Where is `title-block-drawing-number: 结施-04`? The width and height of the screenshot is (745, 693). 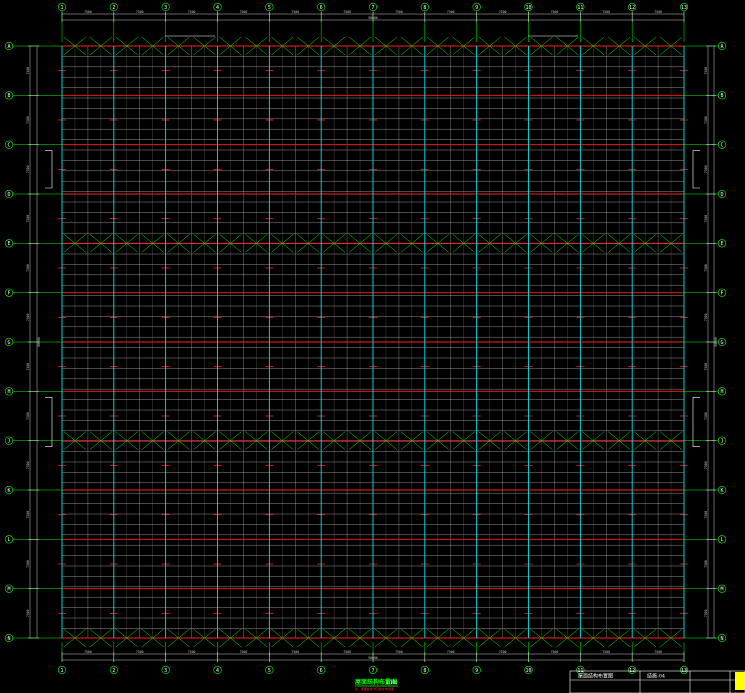 title-block-drawing-number: 结施-04 is located at coordinates (656, 676).